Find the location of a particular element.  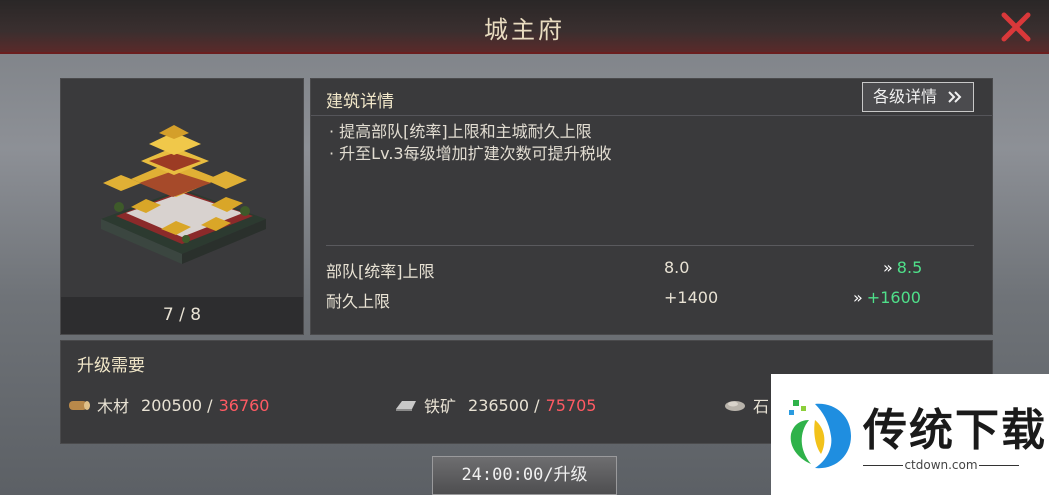

resource-name: 铁矿 is located at coordinates (440, 406).